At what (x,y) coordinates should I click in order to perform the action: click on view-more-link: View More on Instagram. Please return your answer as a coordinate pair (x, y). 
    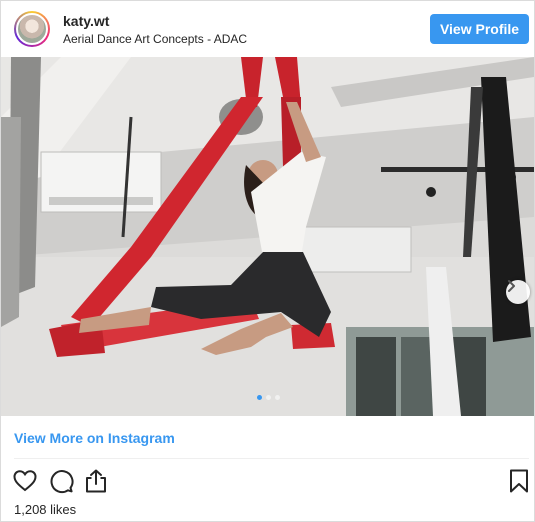
    Looking at the image, I should click on (94, 438).